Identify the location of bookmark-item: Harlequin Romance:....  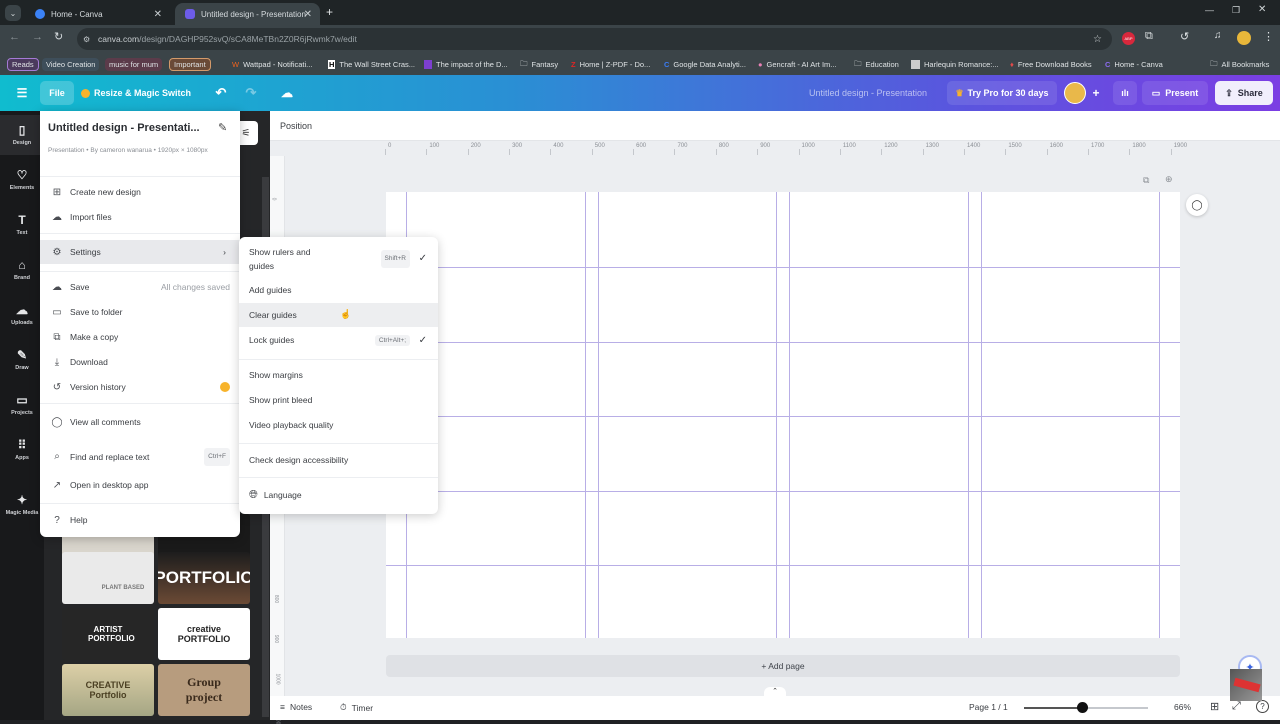
(955, 64).